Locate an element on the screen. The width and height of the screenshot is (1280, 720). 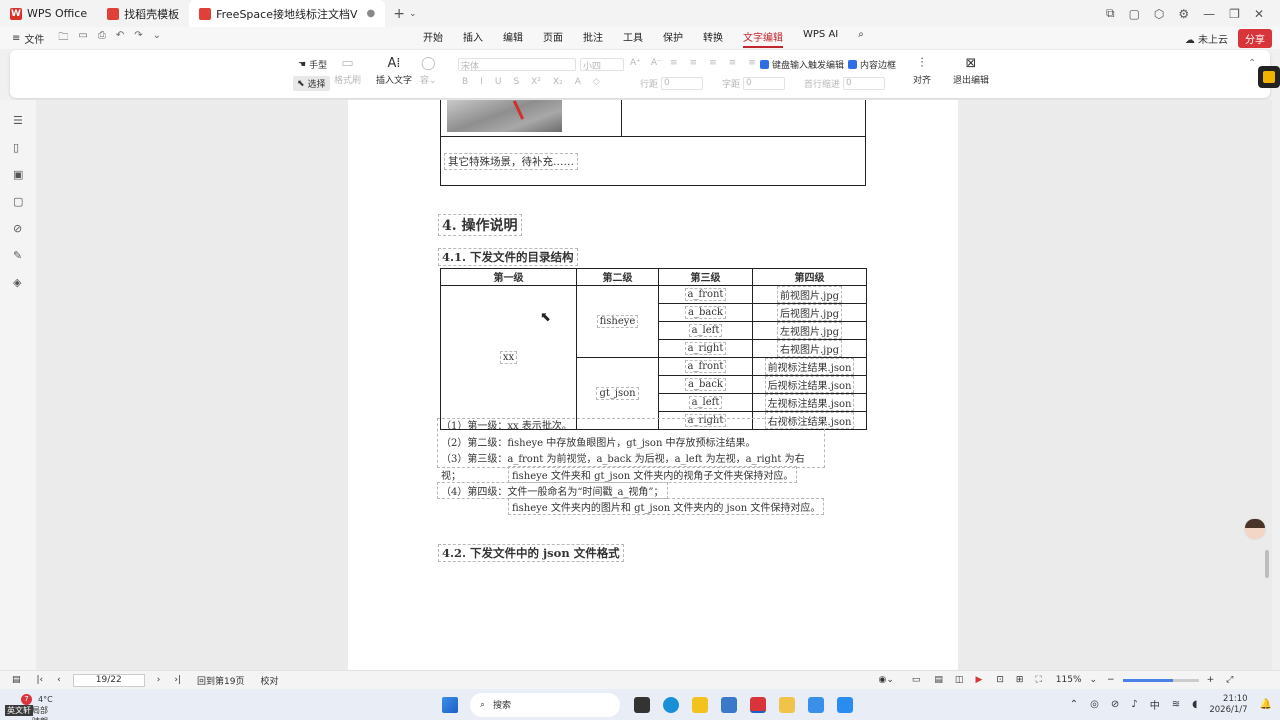
tab-comment: 批注 is located at coordinates (593, 38).